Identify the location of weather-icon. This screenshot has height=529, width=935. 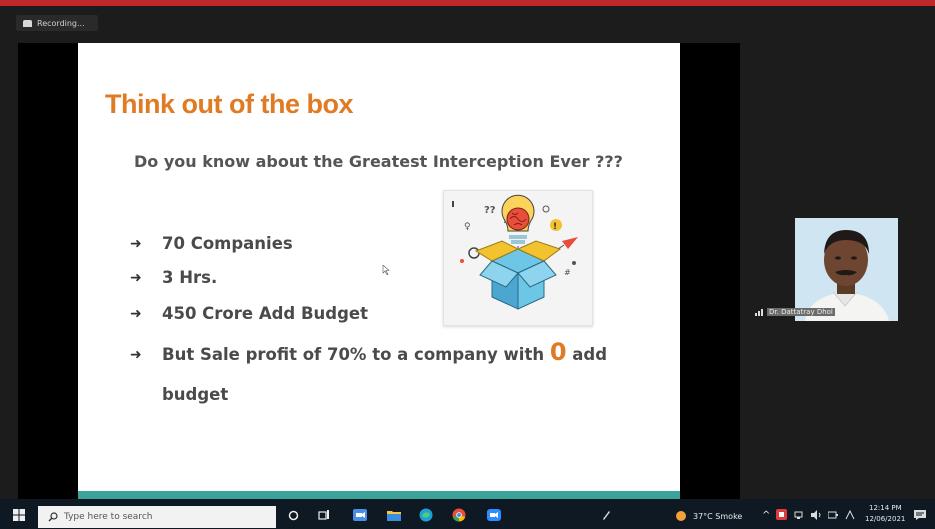
(681, 516).